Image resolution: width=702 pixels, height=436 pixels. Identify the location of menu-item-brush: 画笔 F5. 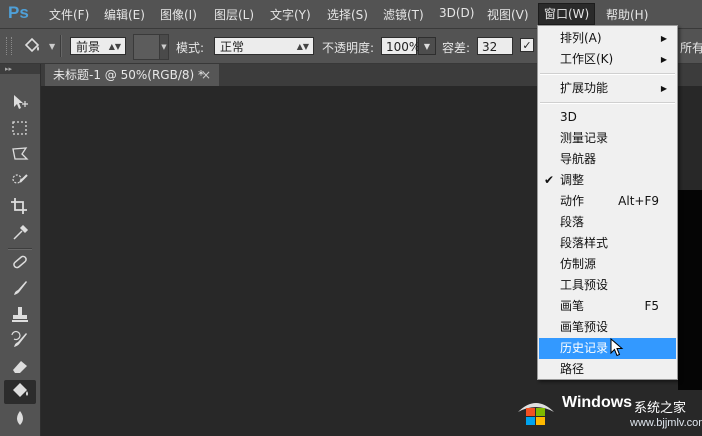
(607, 306).